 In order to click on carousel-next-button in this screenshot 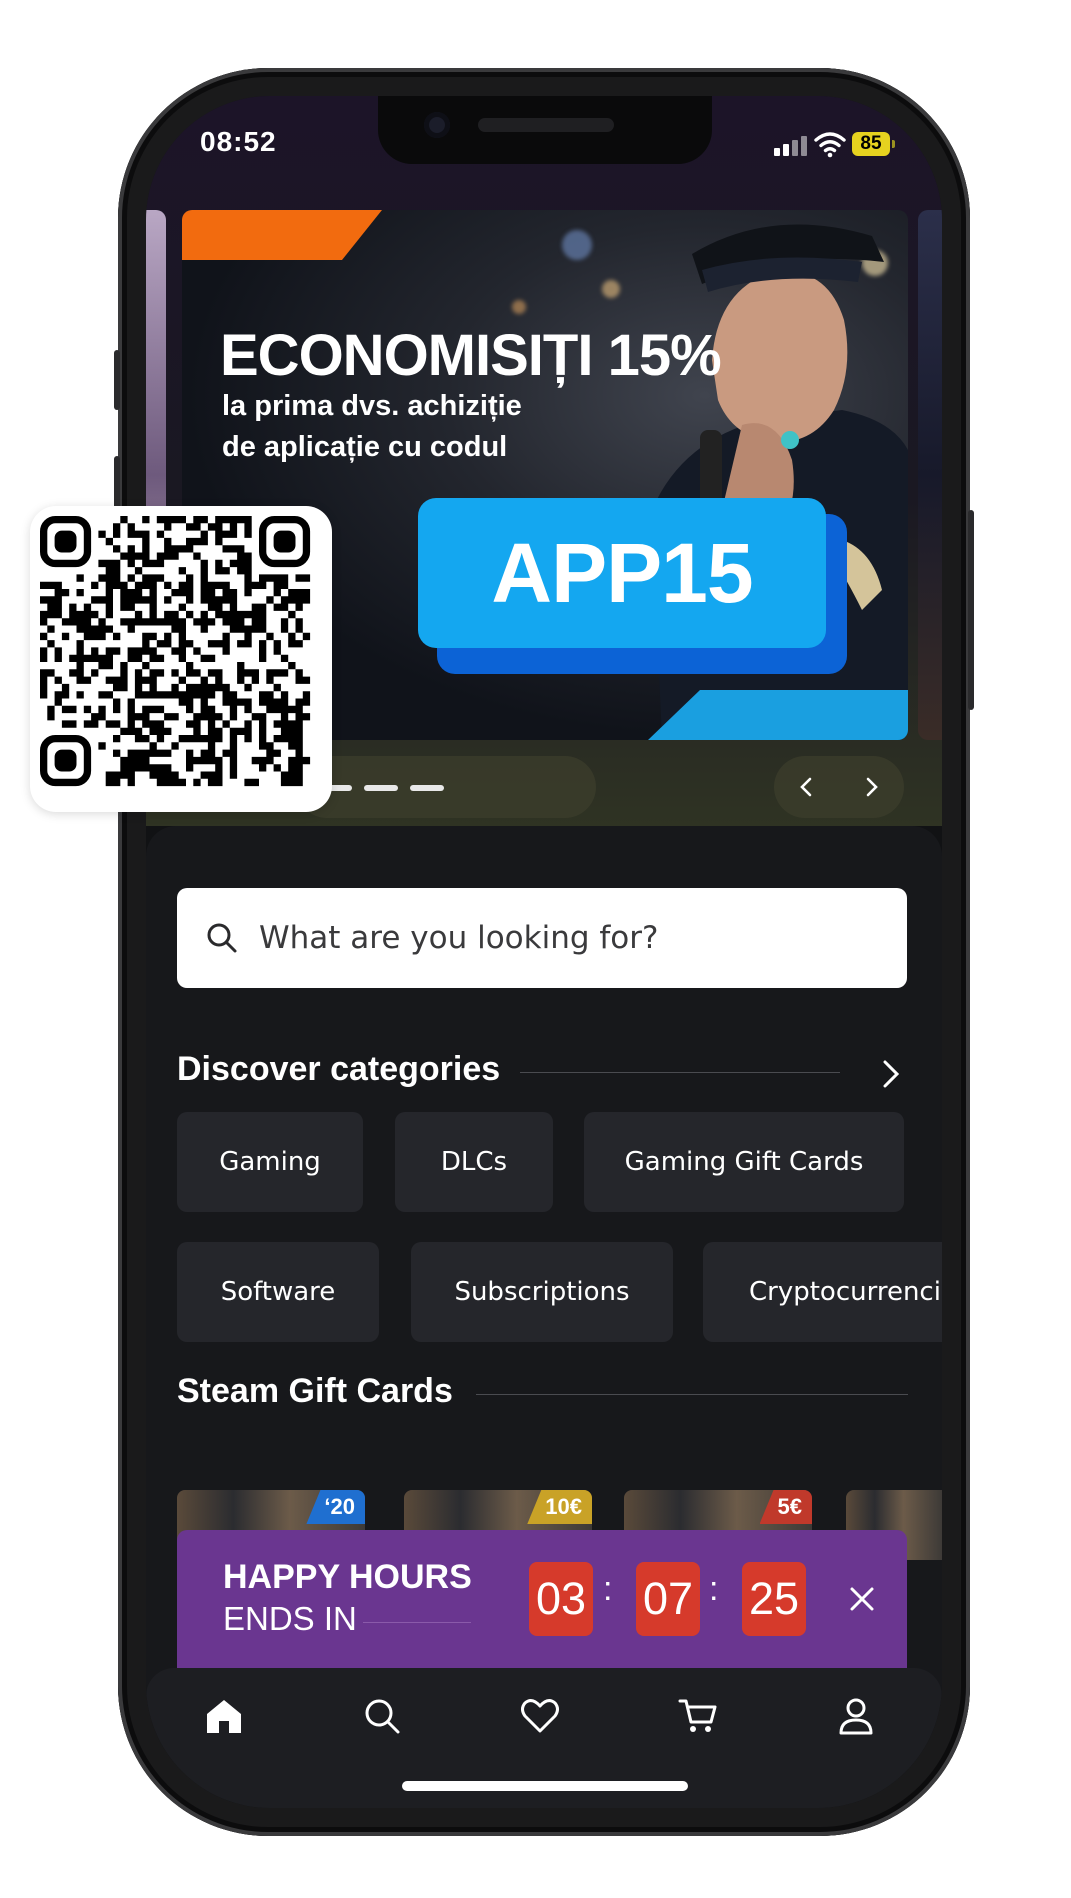, I will do `click(871, 787)`.